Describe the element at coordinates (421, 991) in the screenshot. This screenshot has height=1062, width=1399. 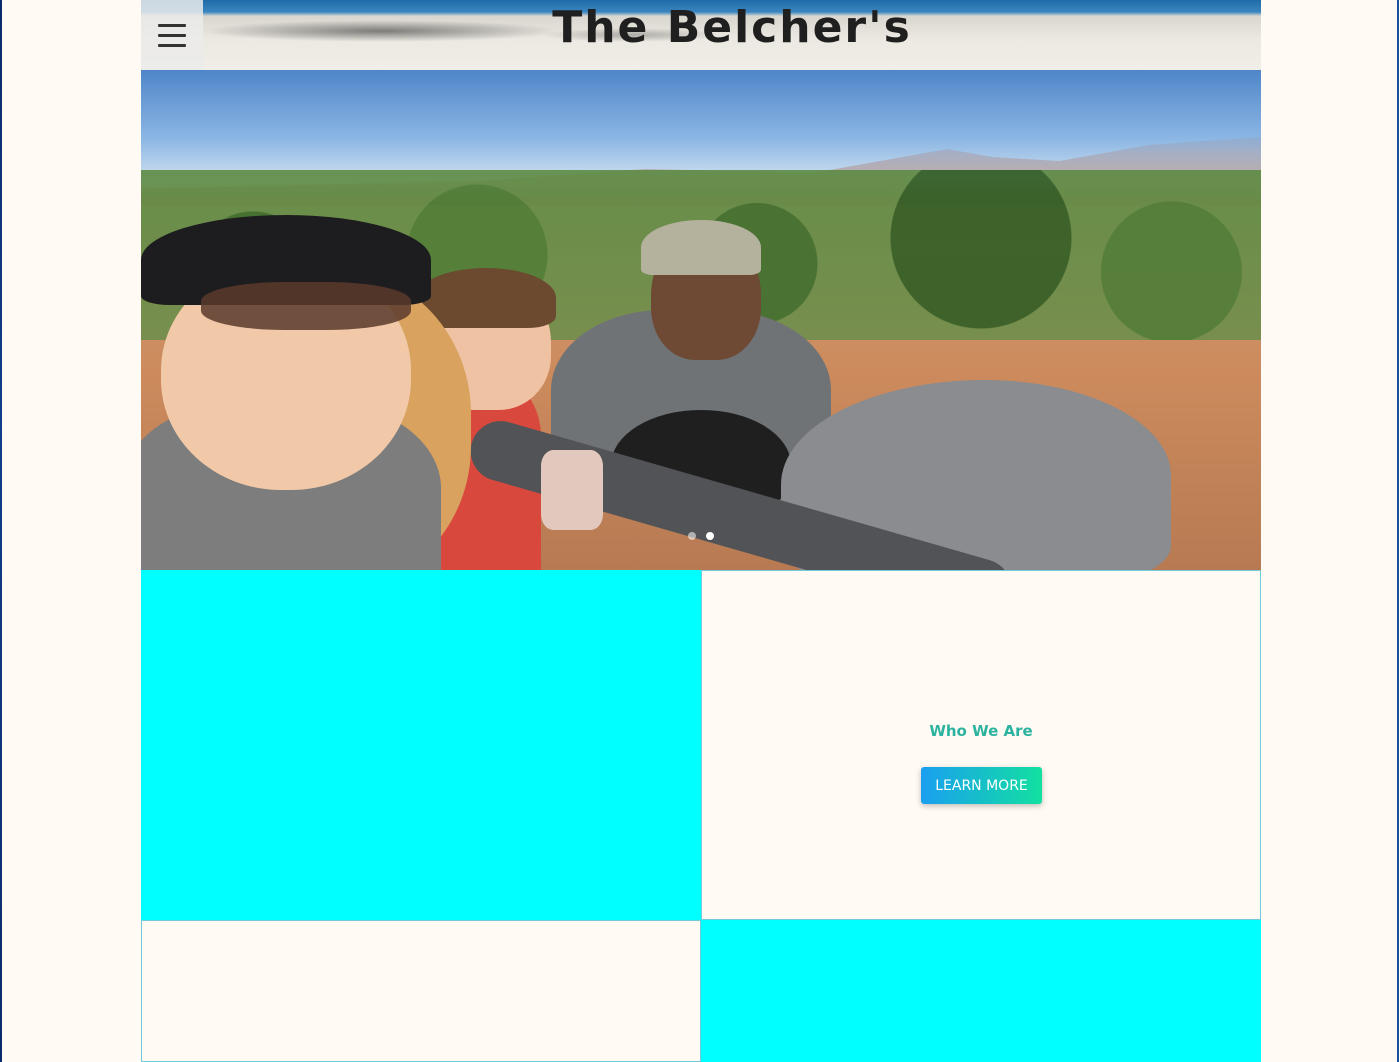
I see `content-tile` at that location.